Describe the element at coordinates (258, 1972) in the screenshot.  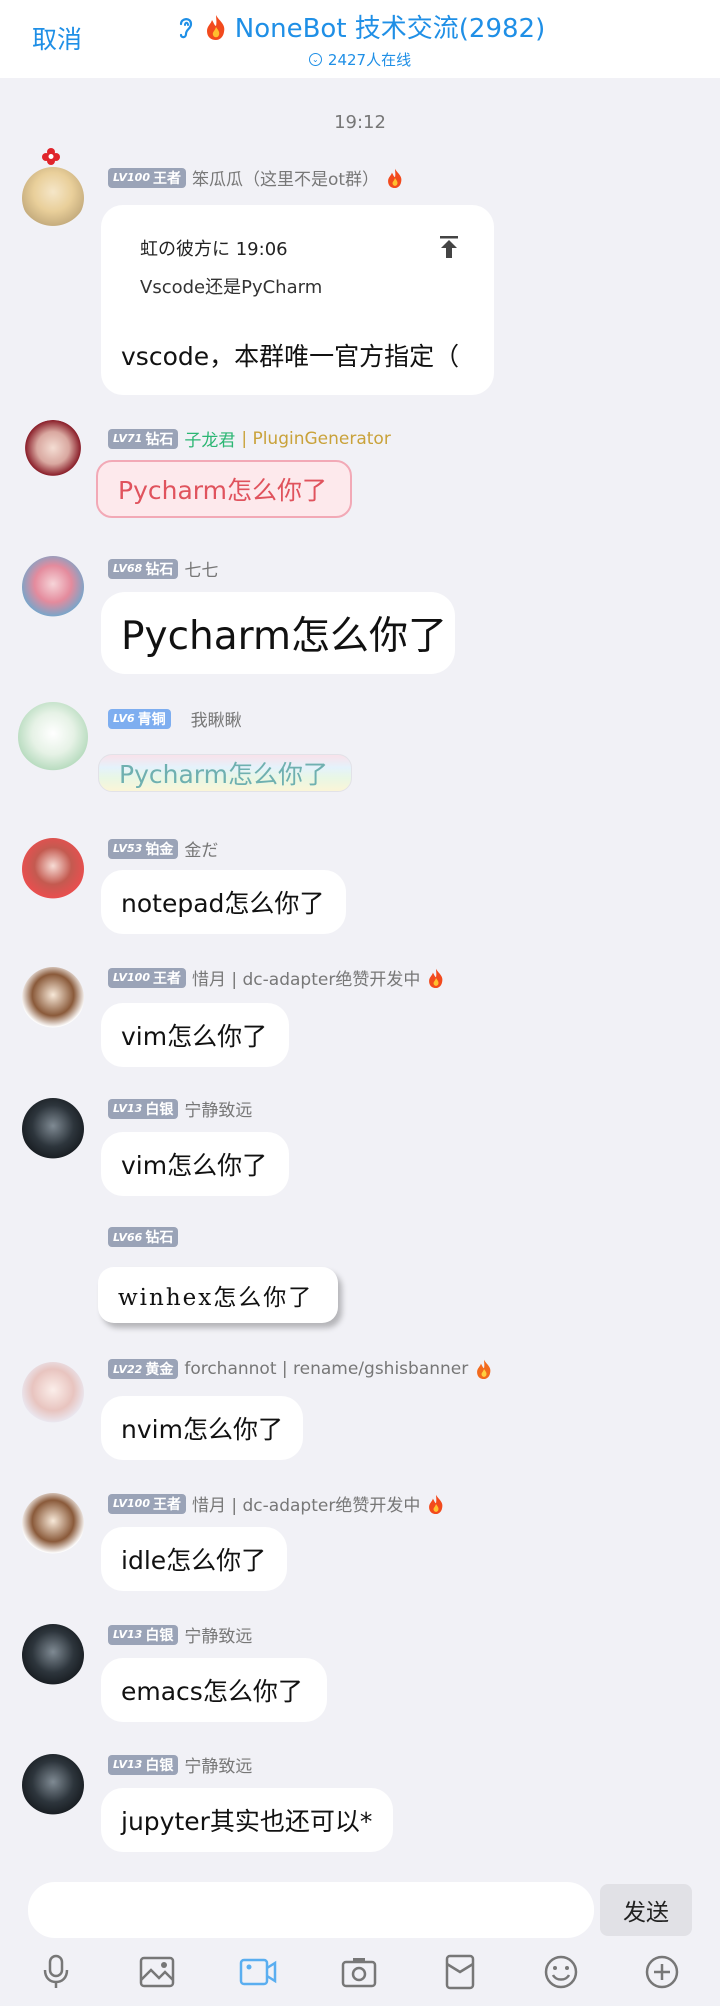
I see `video-icon` at that location.